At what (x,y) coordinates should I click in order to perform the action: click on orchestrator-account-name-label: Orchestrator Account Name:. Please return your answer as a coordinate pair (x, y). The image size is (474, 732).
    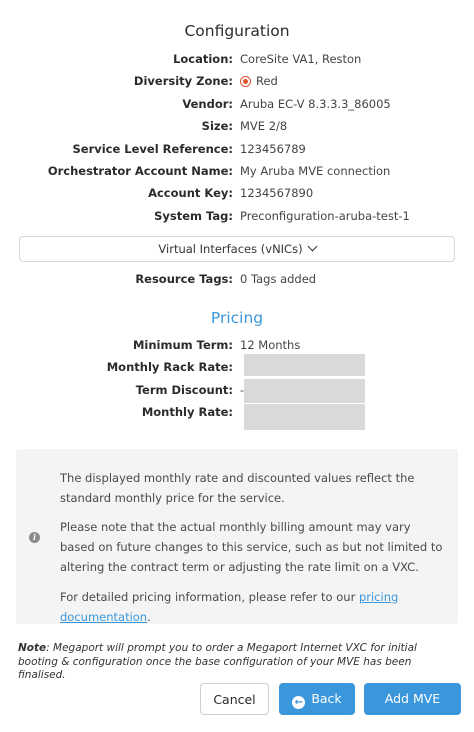
    Looking at the image, I should click on (140, 171).